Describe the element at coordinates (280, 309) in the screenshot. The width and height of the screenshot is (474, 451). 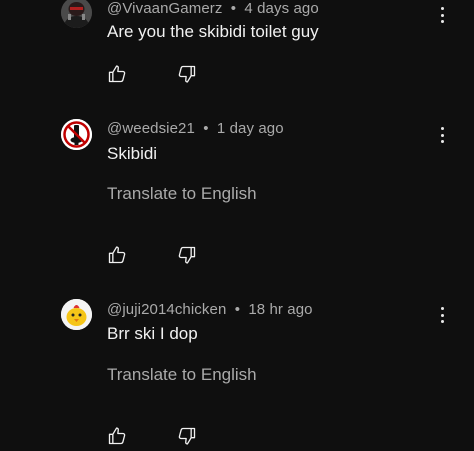
I see `comment-time: 18 hr ago` at that location.